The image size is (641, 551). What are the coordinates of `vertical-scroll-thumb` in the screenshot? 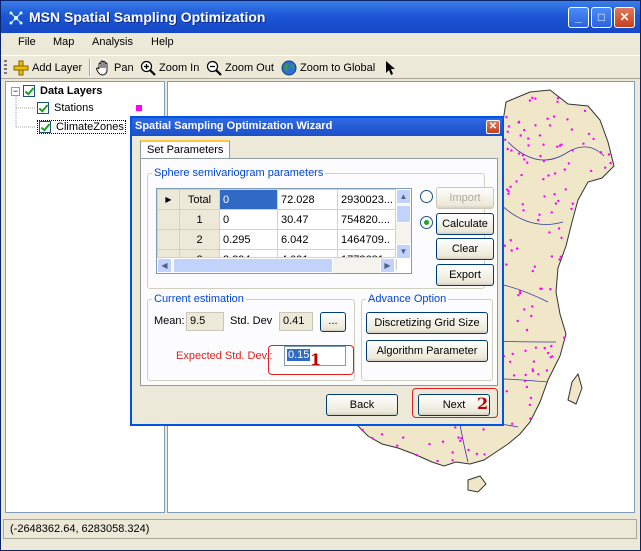 It's located at (403, 214).